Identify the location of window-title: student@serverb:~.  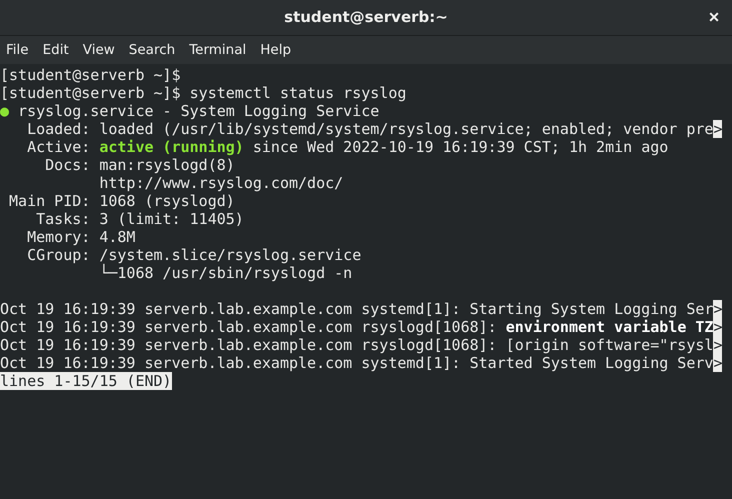
(366, 17).